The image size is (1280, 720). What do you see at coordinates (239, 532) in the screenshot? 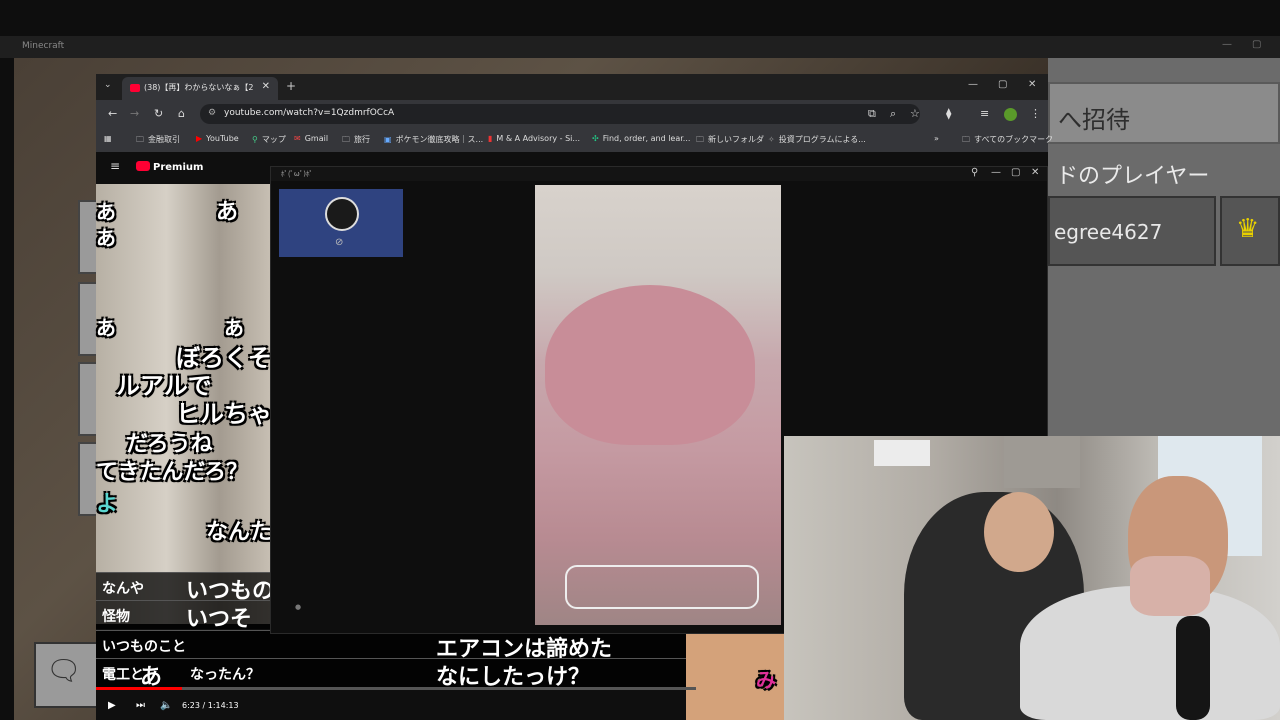
I see `overlay-comment: なんた` at bounding box center [239, 532].